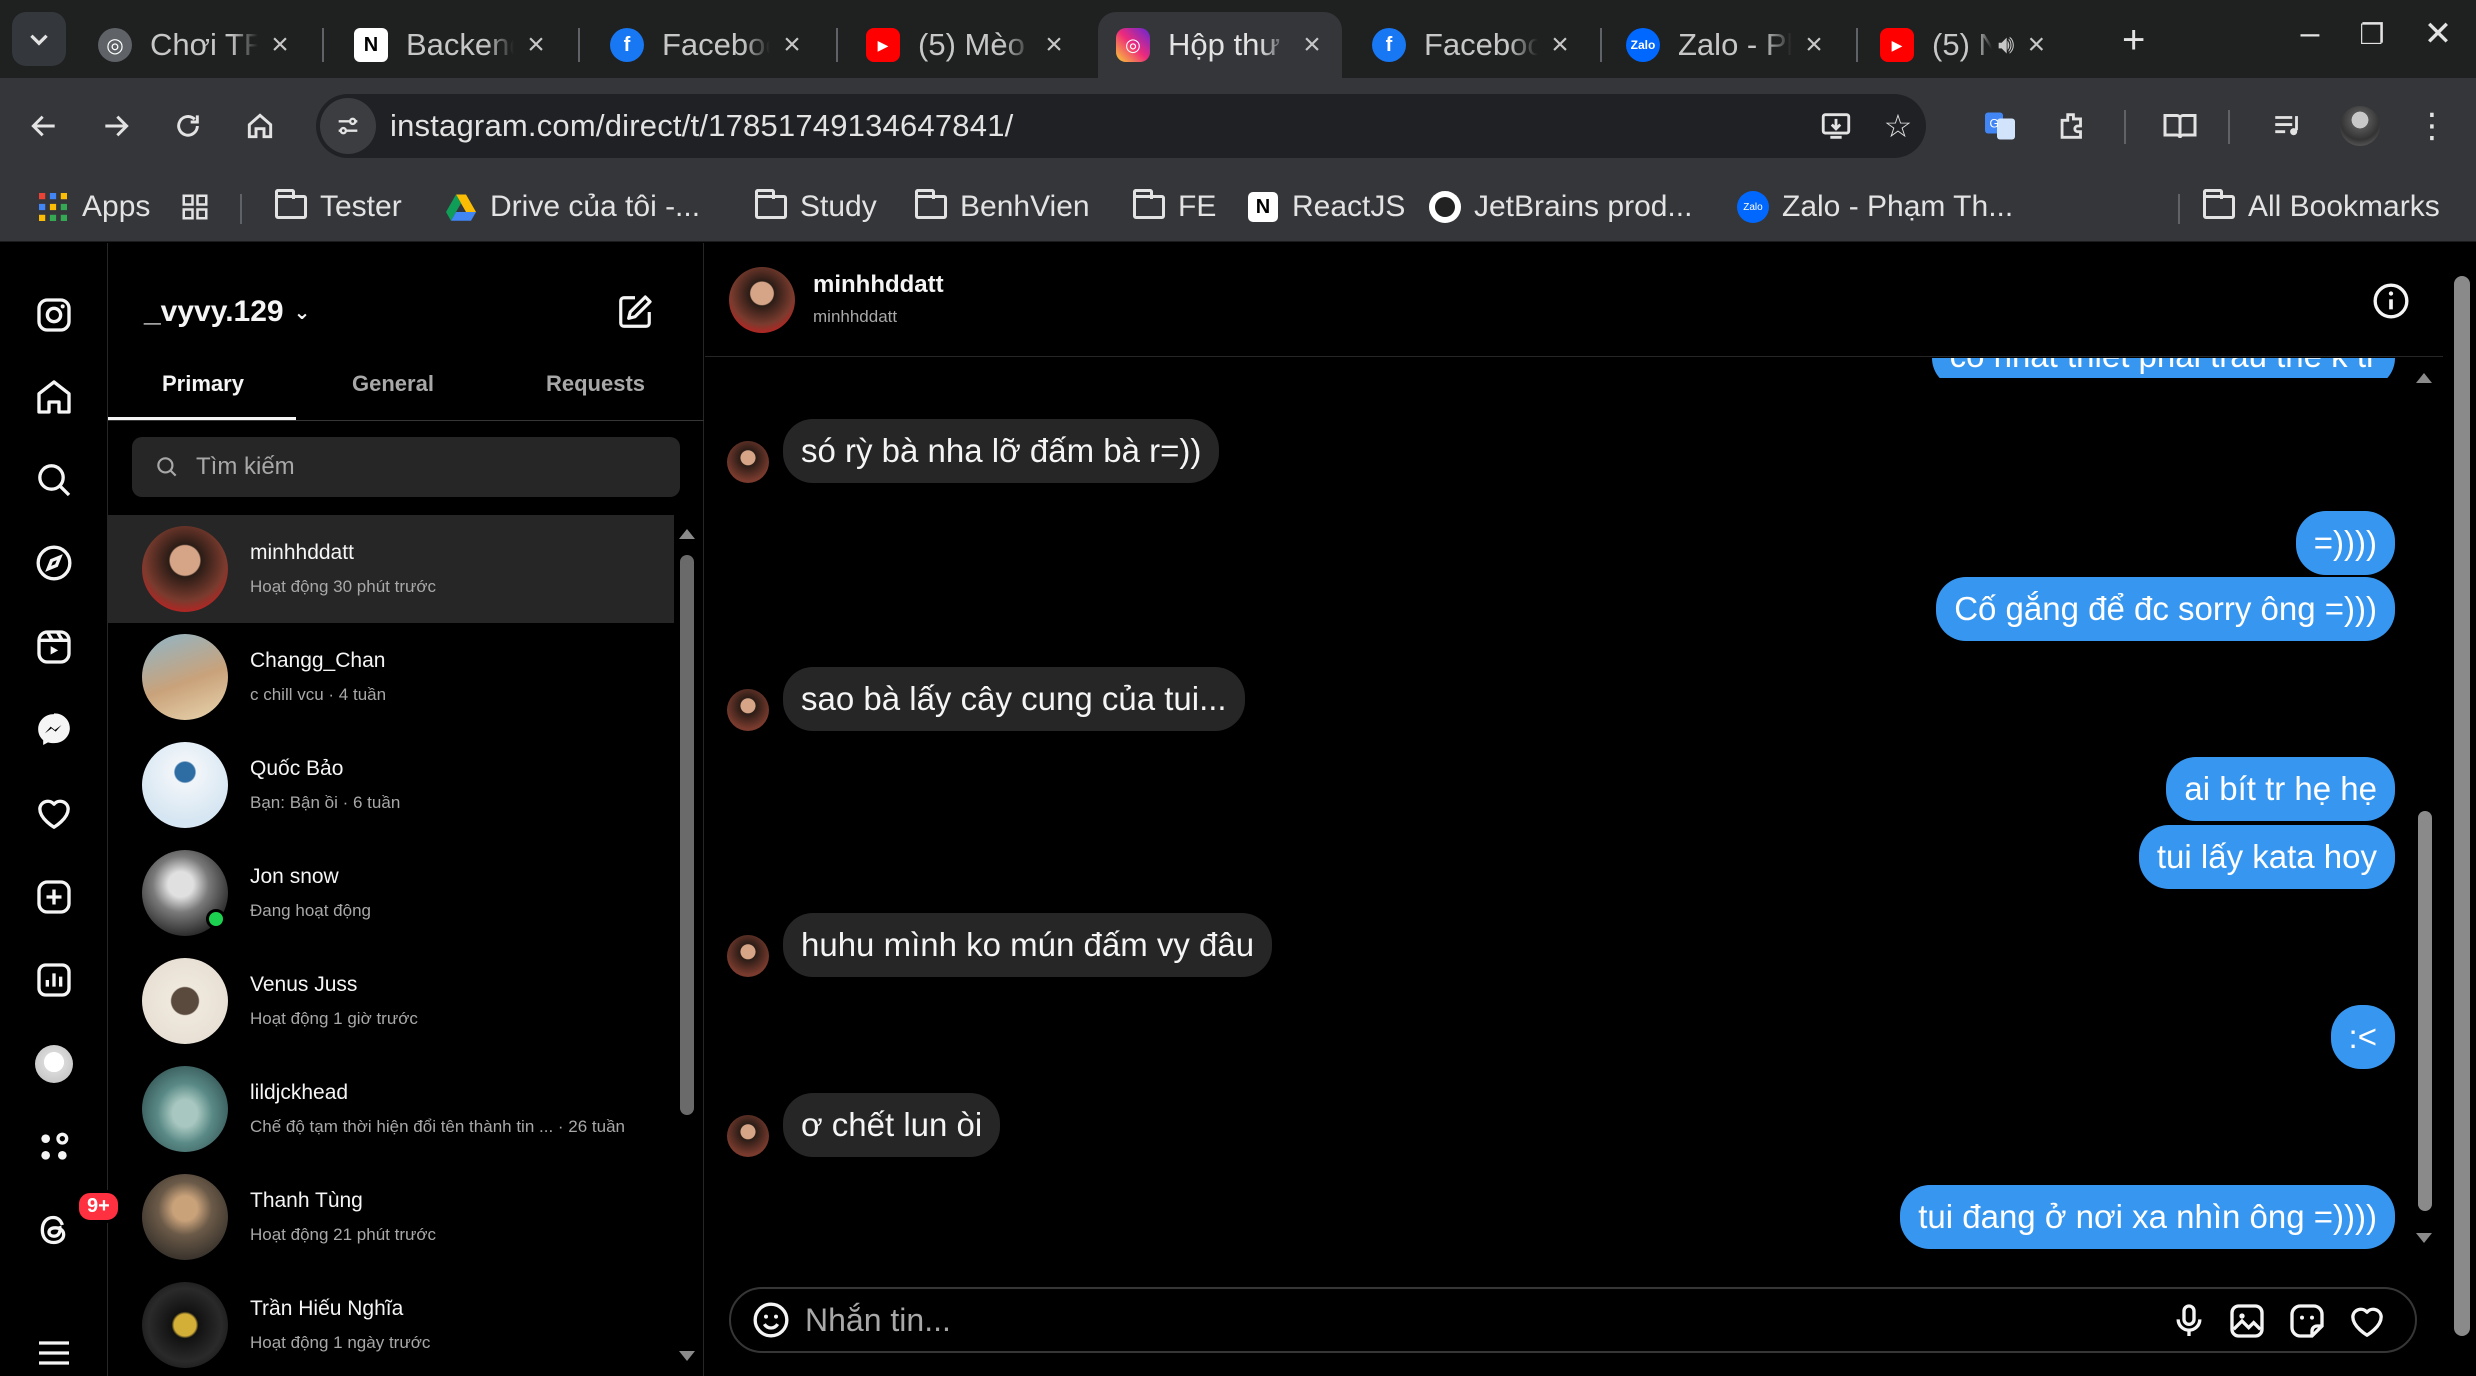 The height and width of the screenshot is (1376, 2476). I want to click on tab-primary: Primary, so click(203, 384).